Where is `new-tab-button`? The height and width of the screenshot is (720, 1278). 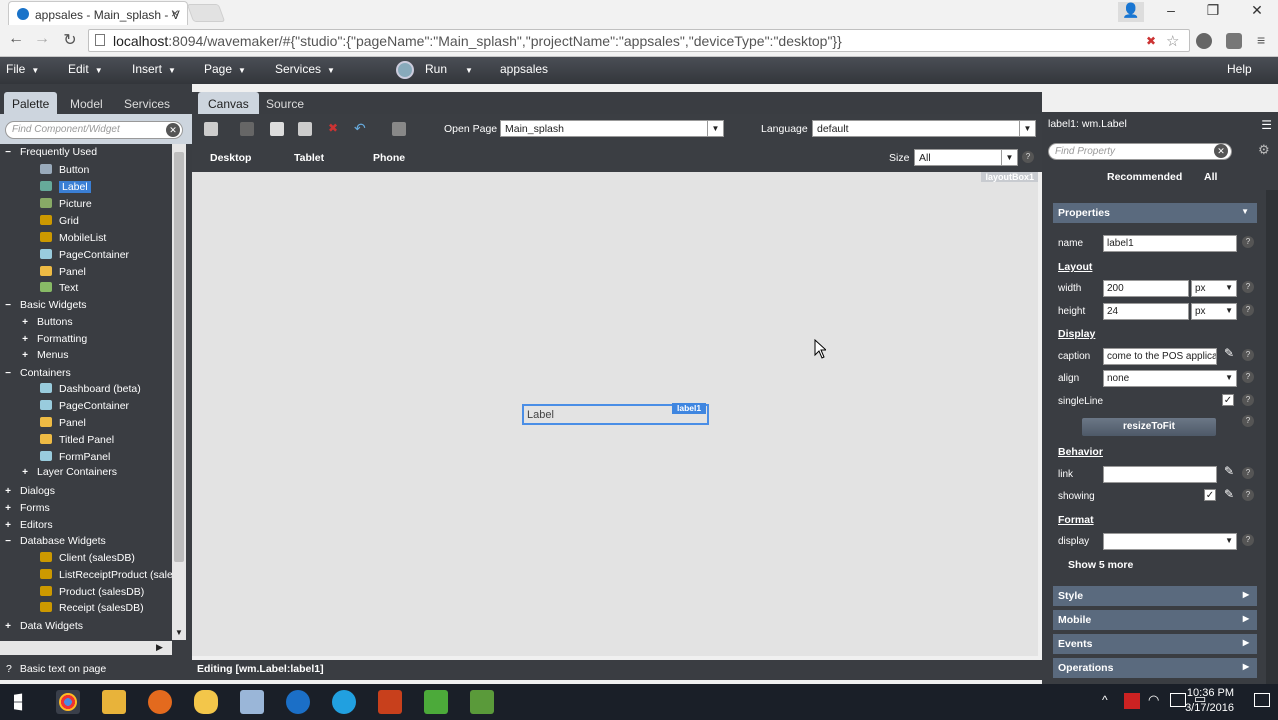 new-tab-button is located at coordinates (206, 13).